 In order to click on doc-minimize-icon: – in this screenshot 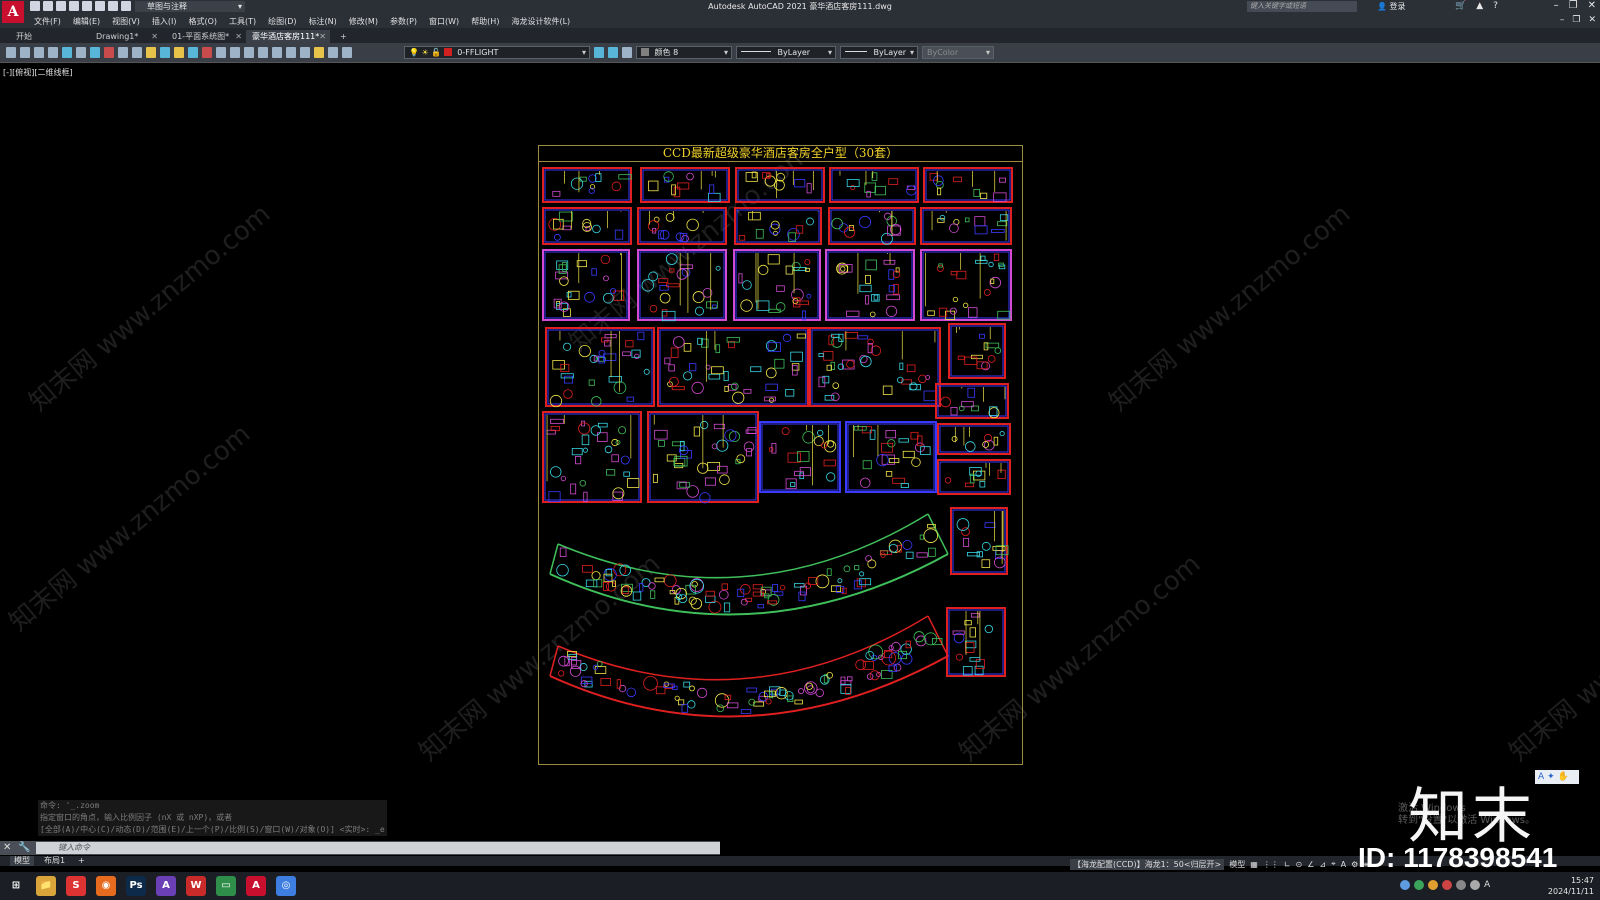, I will do `click(1562, 20)`.